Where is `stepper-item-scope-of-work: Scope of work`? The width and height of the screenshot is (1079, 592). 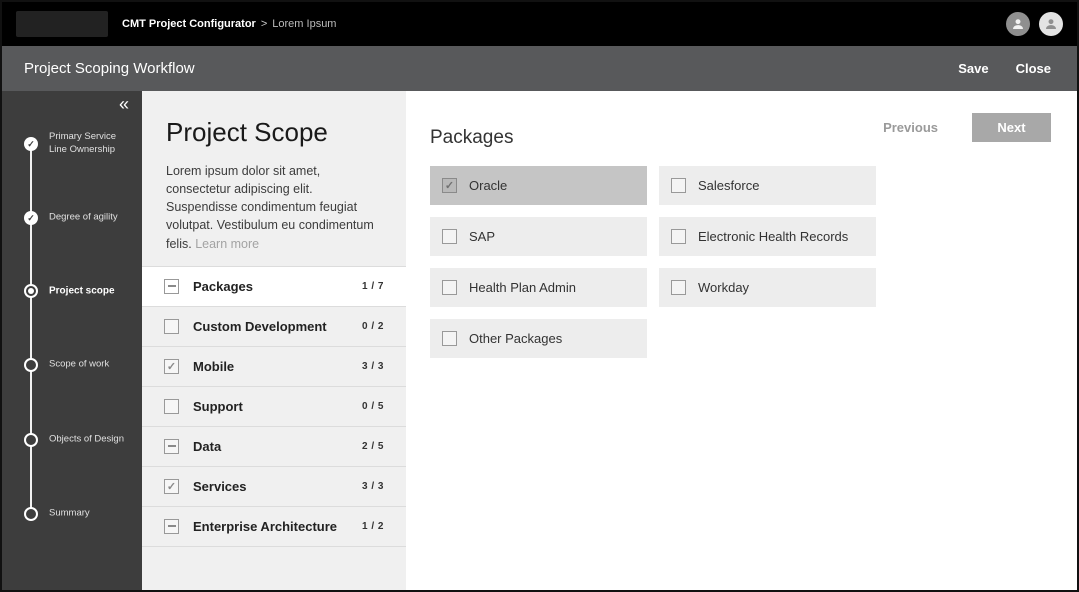 stepper-item-scope-of-work: Scope of work is located at coordinates (72, 365).